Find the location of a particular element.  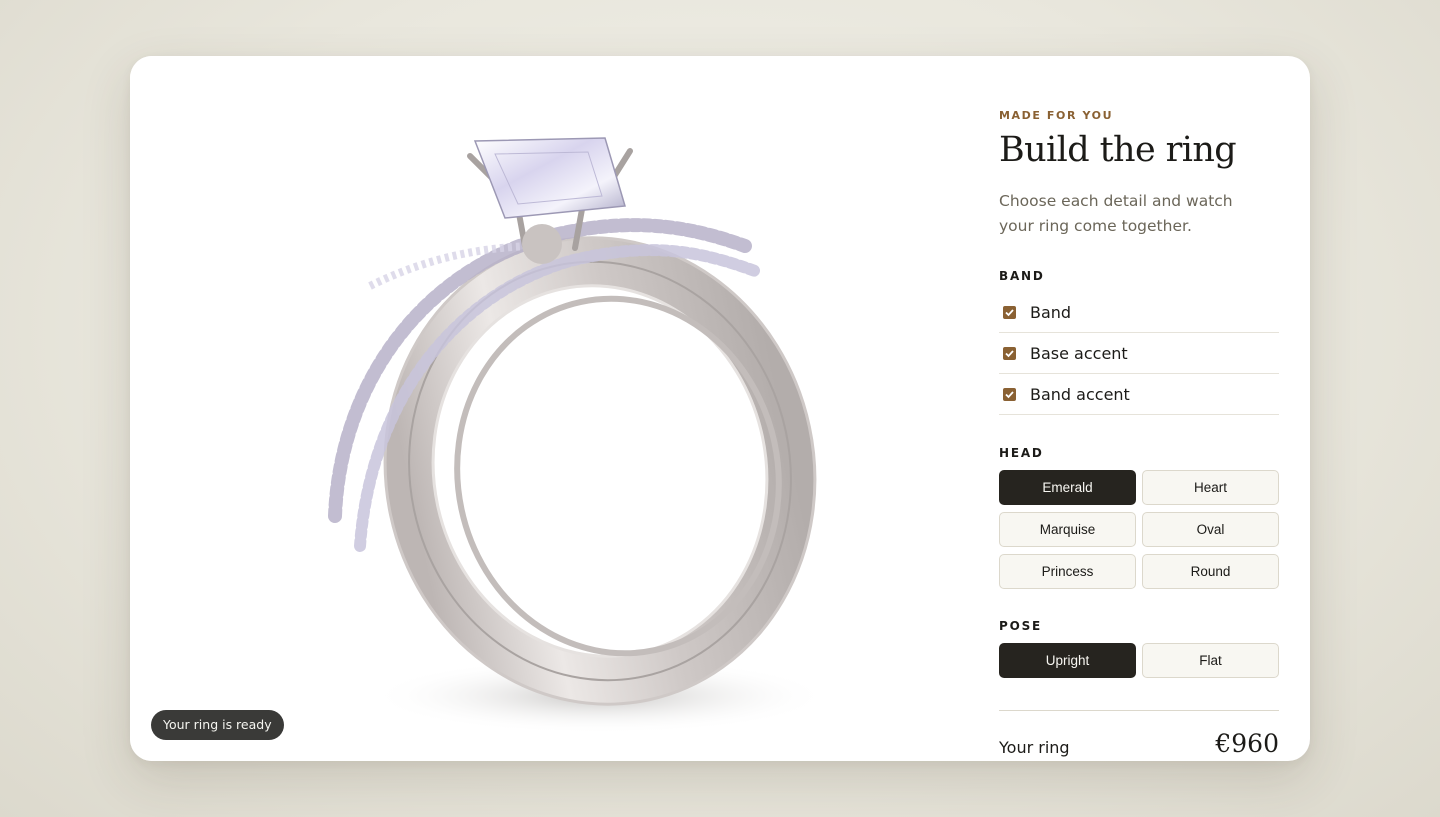

head-option-marquise: Marquise is located at coordinates (1067, 529).